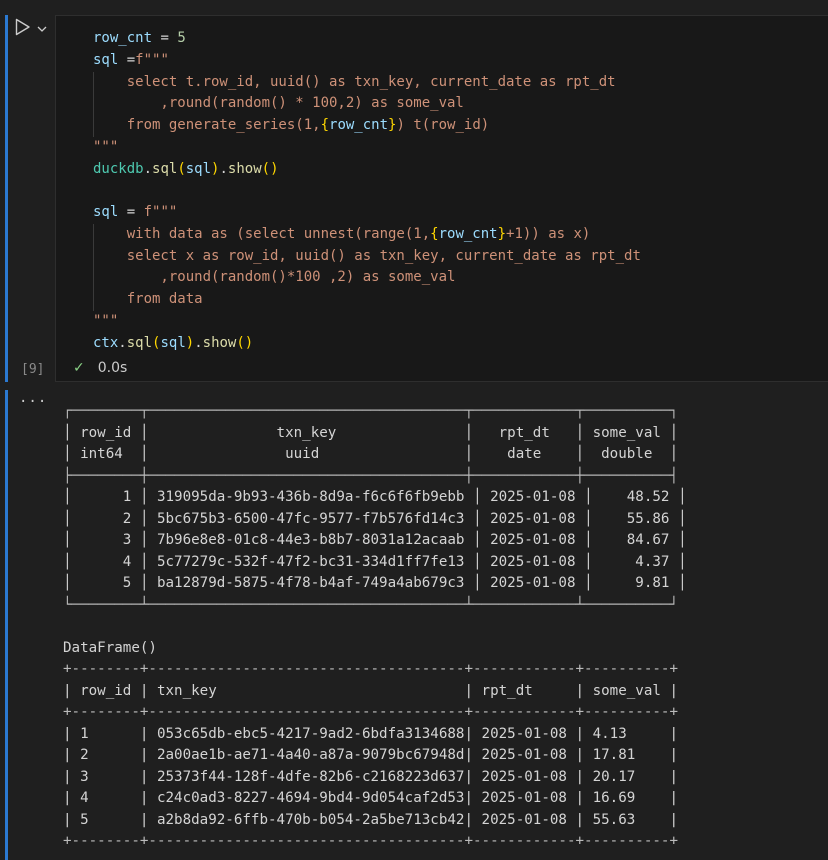 This screenshot has height=860, width=828. I want to click on code-line: from data, so click(367, 300).